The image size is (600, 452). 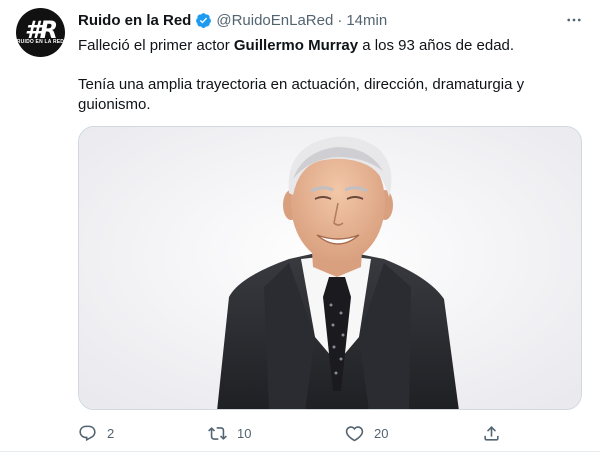 What do you see at coordinates (274, 20) in the screenshot?
I see `author-handle: @RuidoEnLaRed` at bounding box center [274, 20].